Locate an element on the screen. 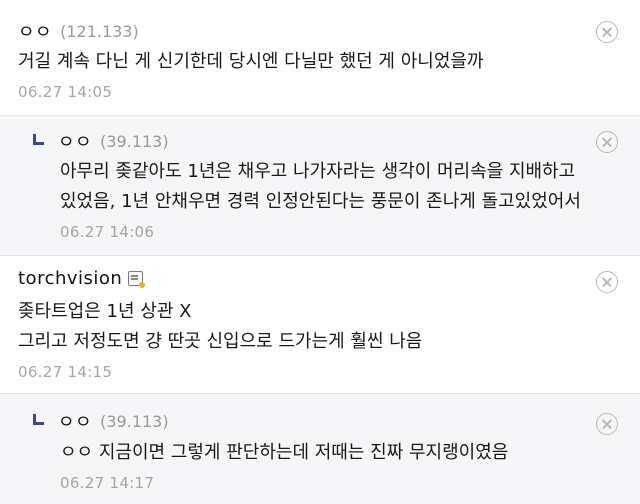 This screenshot has height=504, width=640. comment-text-line: 아무리 좆같아도 1년은 채우고 나가자라는 생각이 머리속을 지배하고 is located at coordinates (318, 171).